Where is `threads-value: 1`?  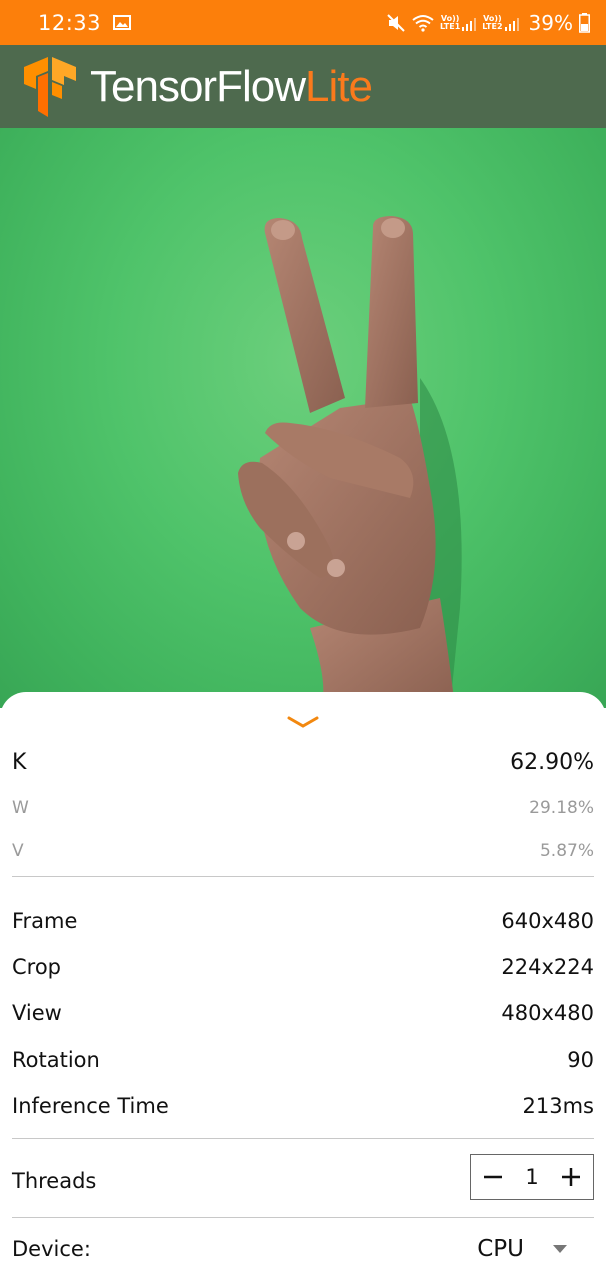
threads-value: 1 is located at coordinates (532, 1177).